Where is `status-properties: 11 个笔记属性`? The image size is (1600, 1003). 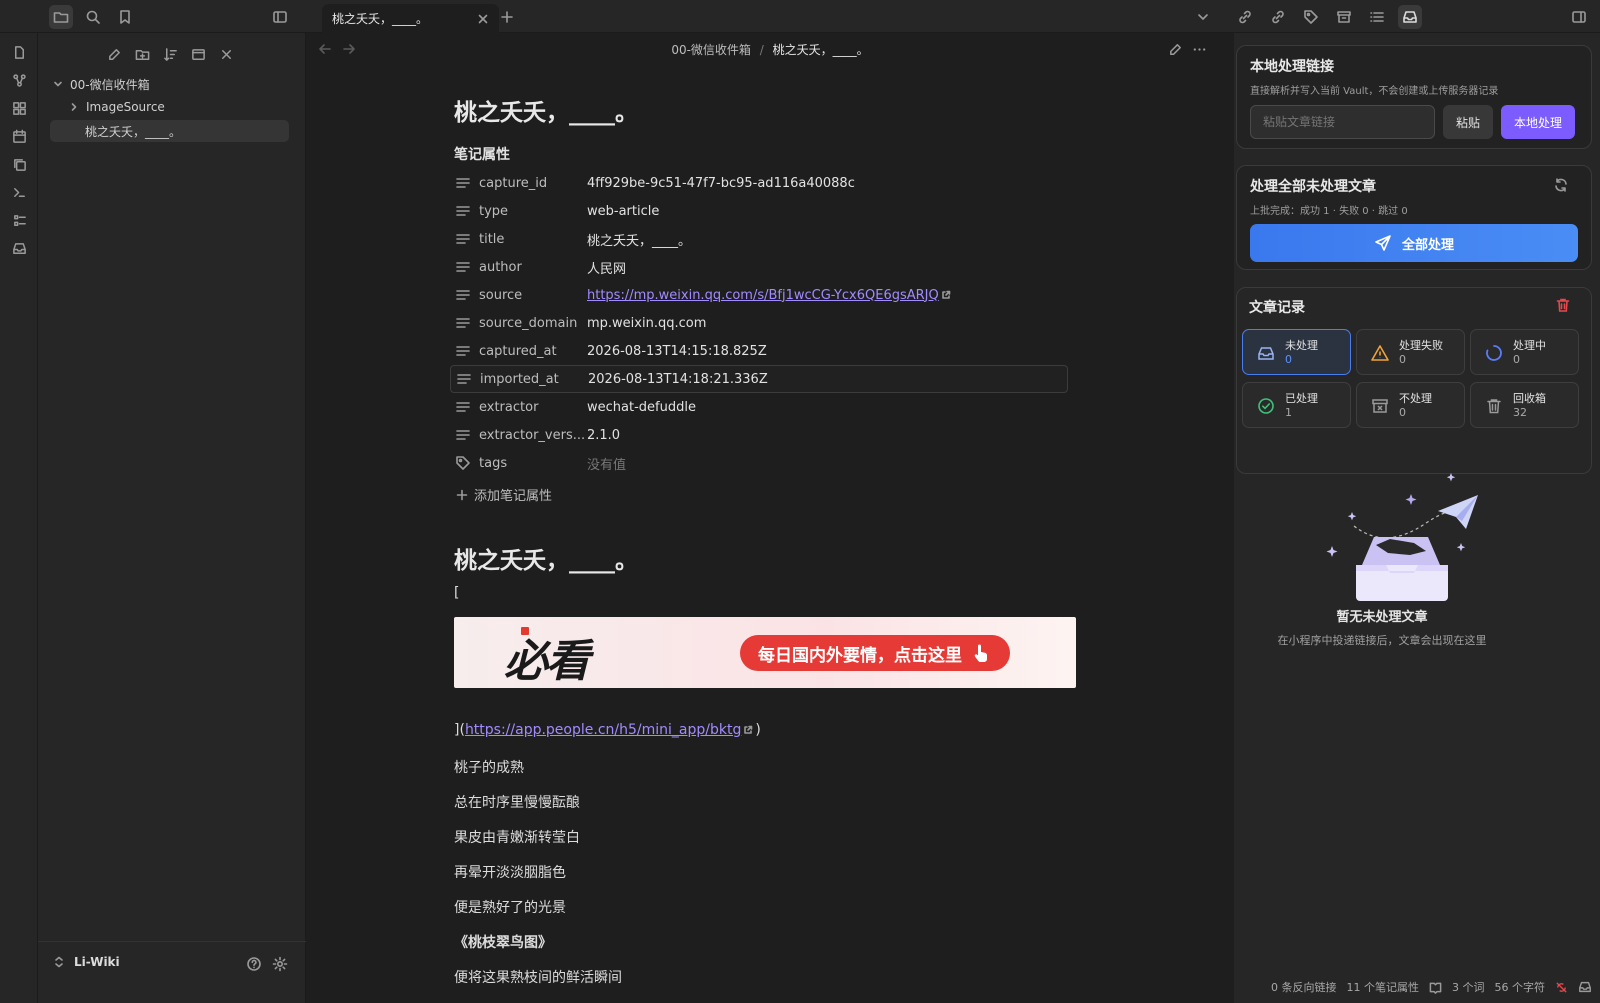
status-properties: 11 个笔记属性 is located at coordinates (1383, 987).